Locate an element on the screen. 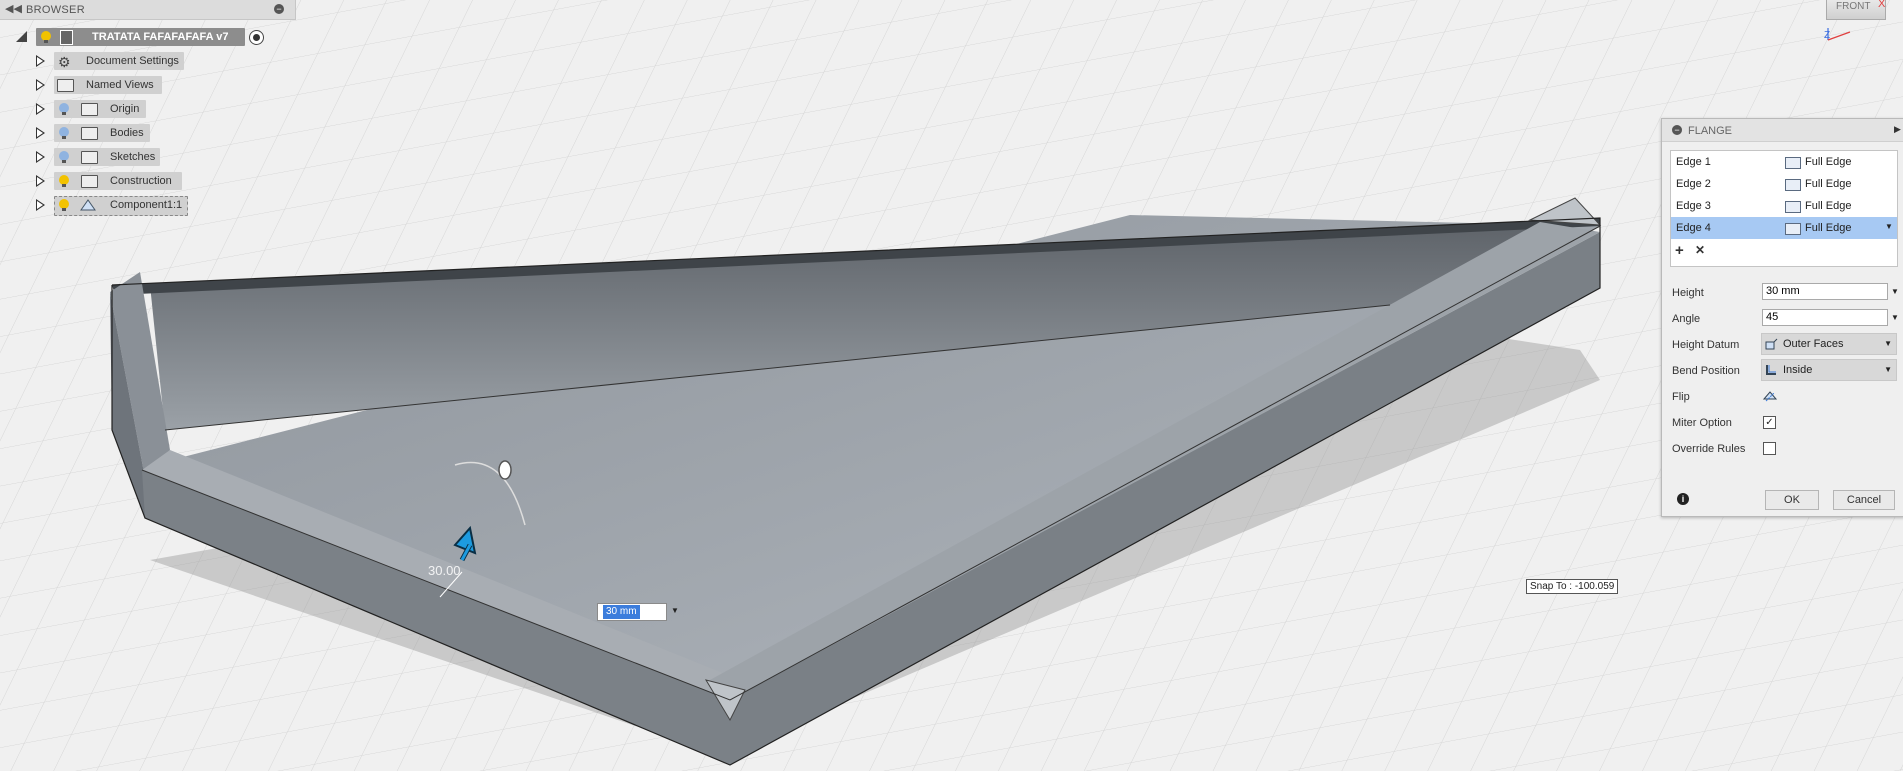  view-cube-face-label: FRONT is located at coordinates (1853, 6).